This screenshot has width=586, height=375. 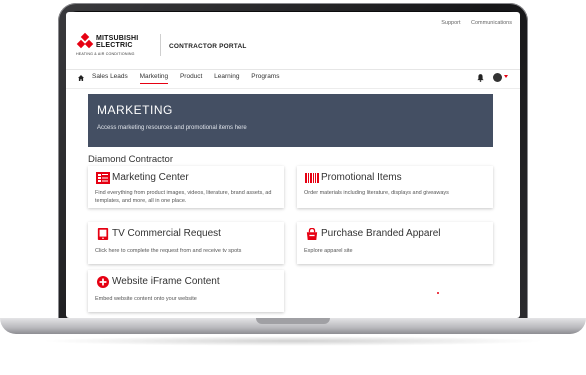 I want to click on brand-line2: ELECTRIC, so click(x=114, y=45).